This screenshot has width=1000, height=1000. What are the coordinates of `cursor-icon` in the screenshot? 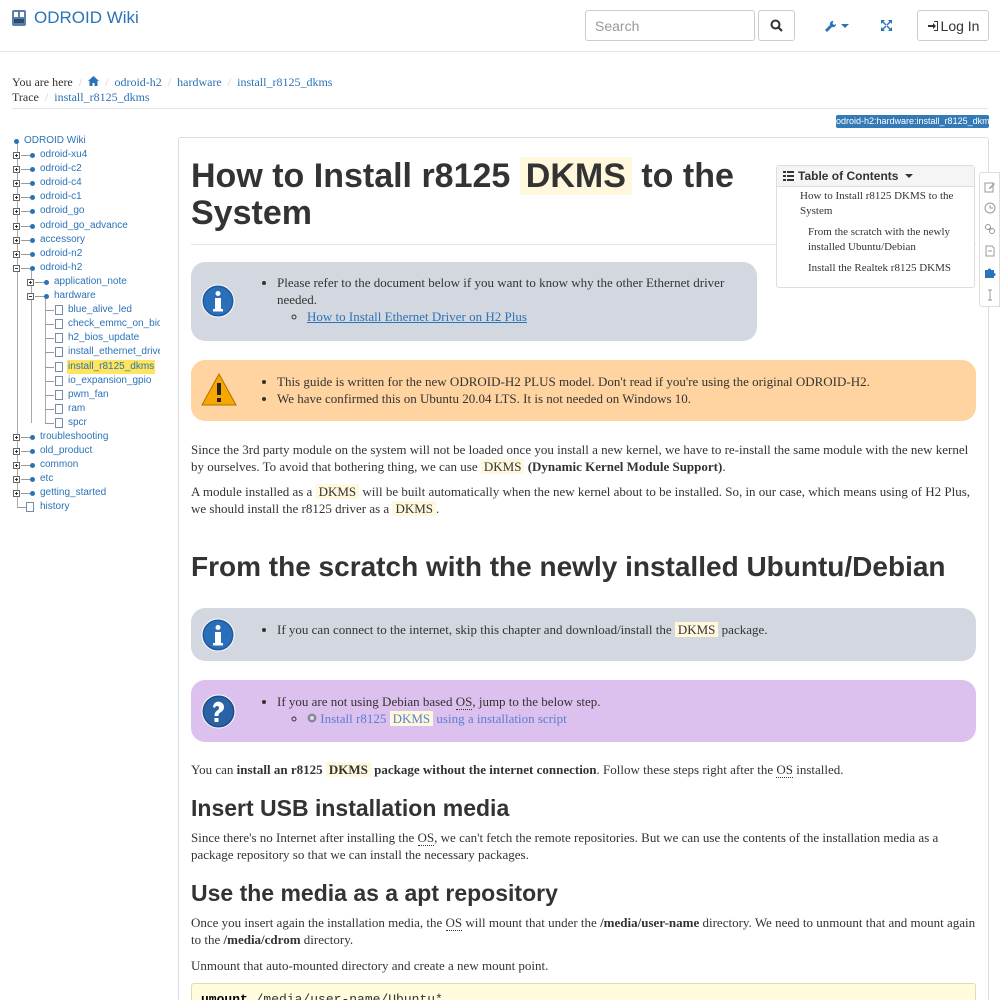 It's located at (990, 295).